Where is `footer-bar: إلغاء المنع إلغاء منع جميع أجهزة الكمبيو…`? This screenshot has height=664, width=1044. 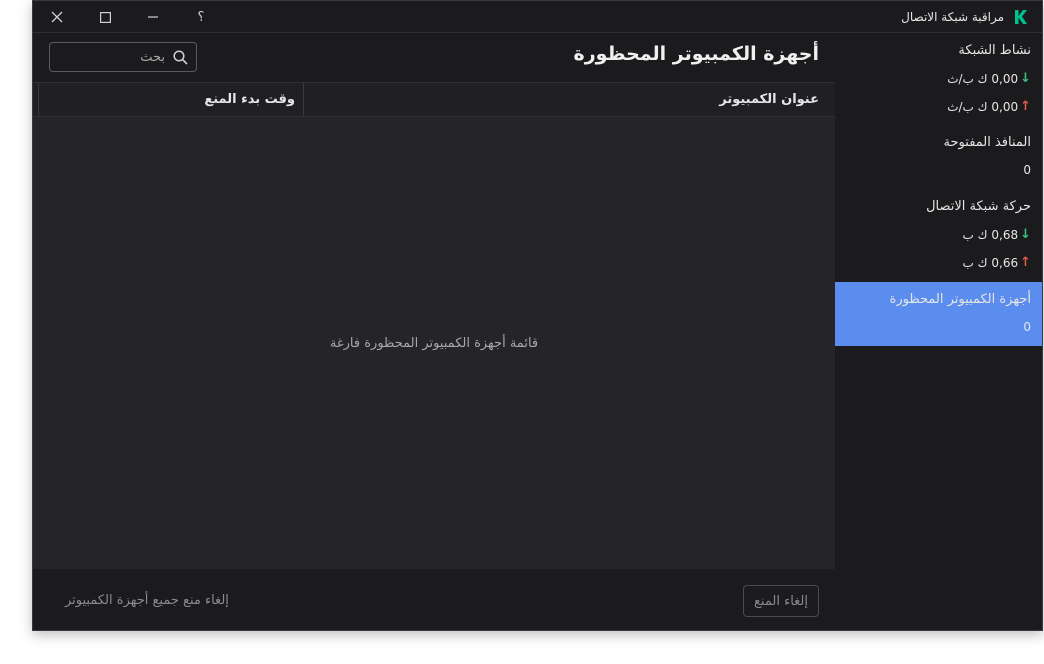
footer-bar: إلغاء المنع إلغاء منع جميع أجهزة الكمبيو… is located at coordinates (434, 599).